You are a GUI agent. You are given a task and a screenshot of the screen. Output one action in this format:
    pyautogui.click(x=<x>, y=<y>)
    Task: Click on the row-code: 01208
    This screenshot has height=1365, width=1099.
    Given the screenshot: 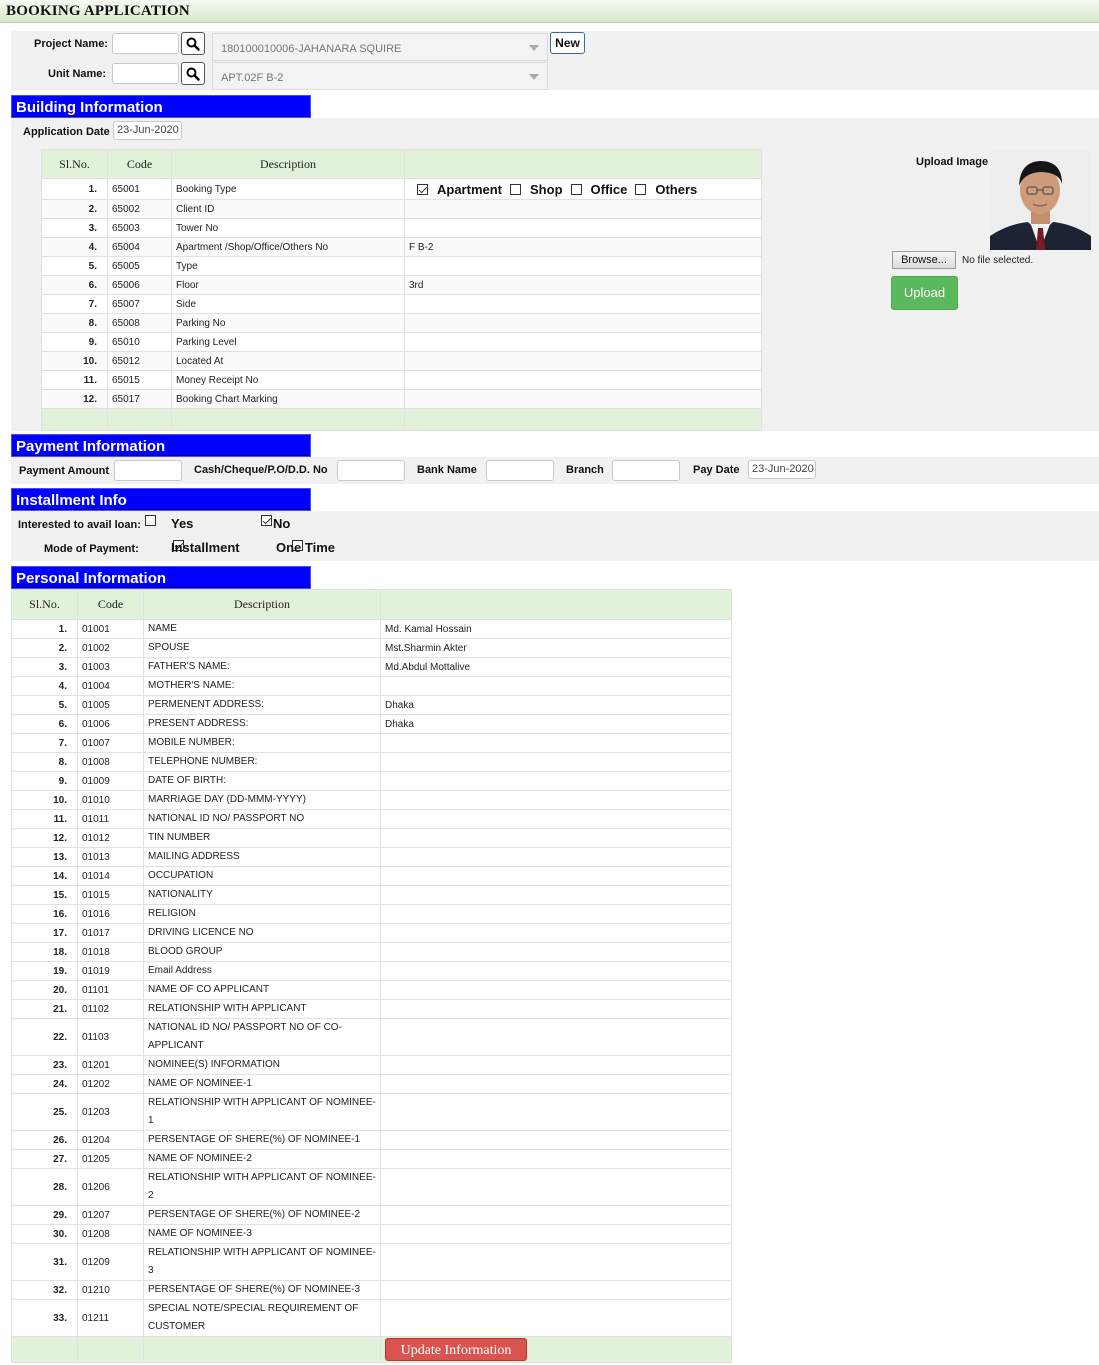 What is the action you would take?
    pyautogui.click(x=110, y=1234)
    